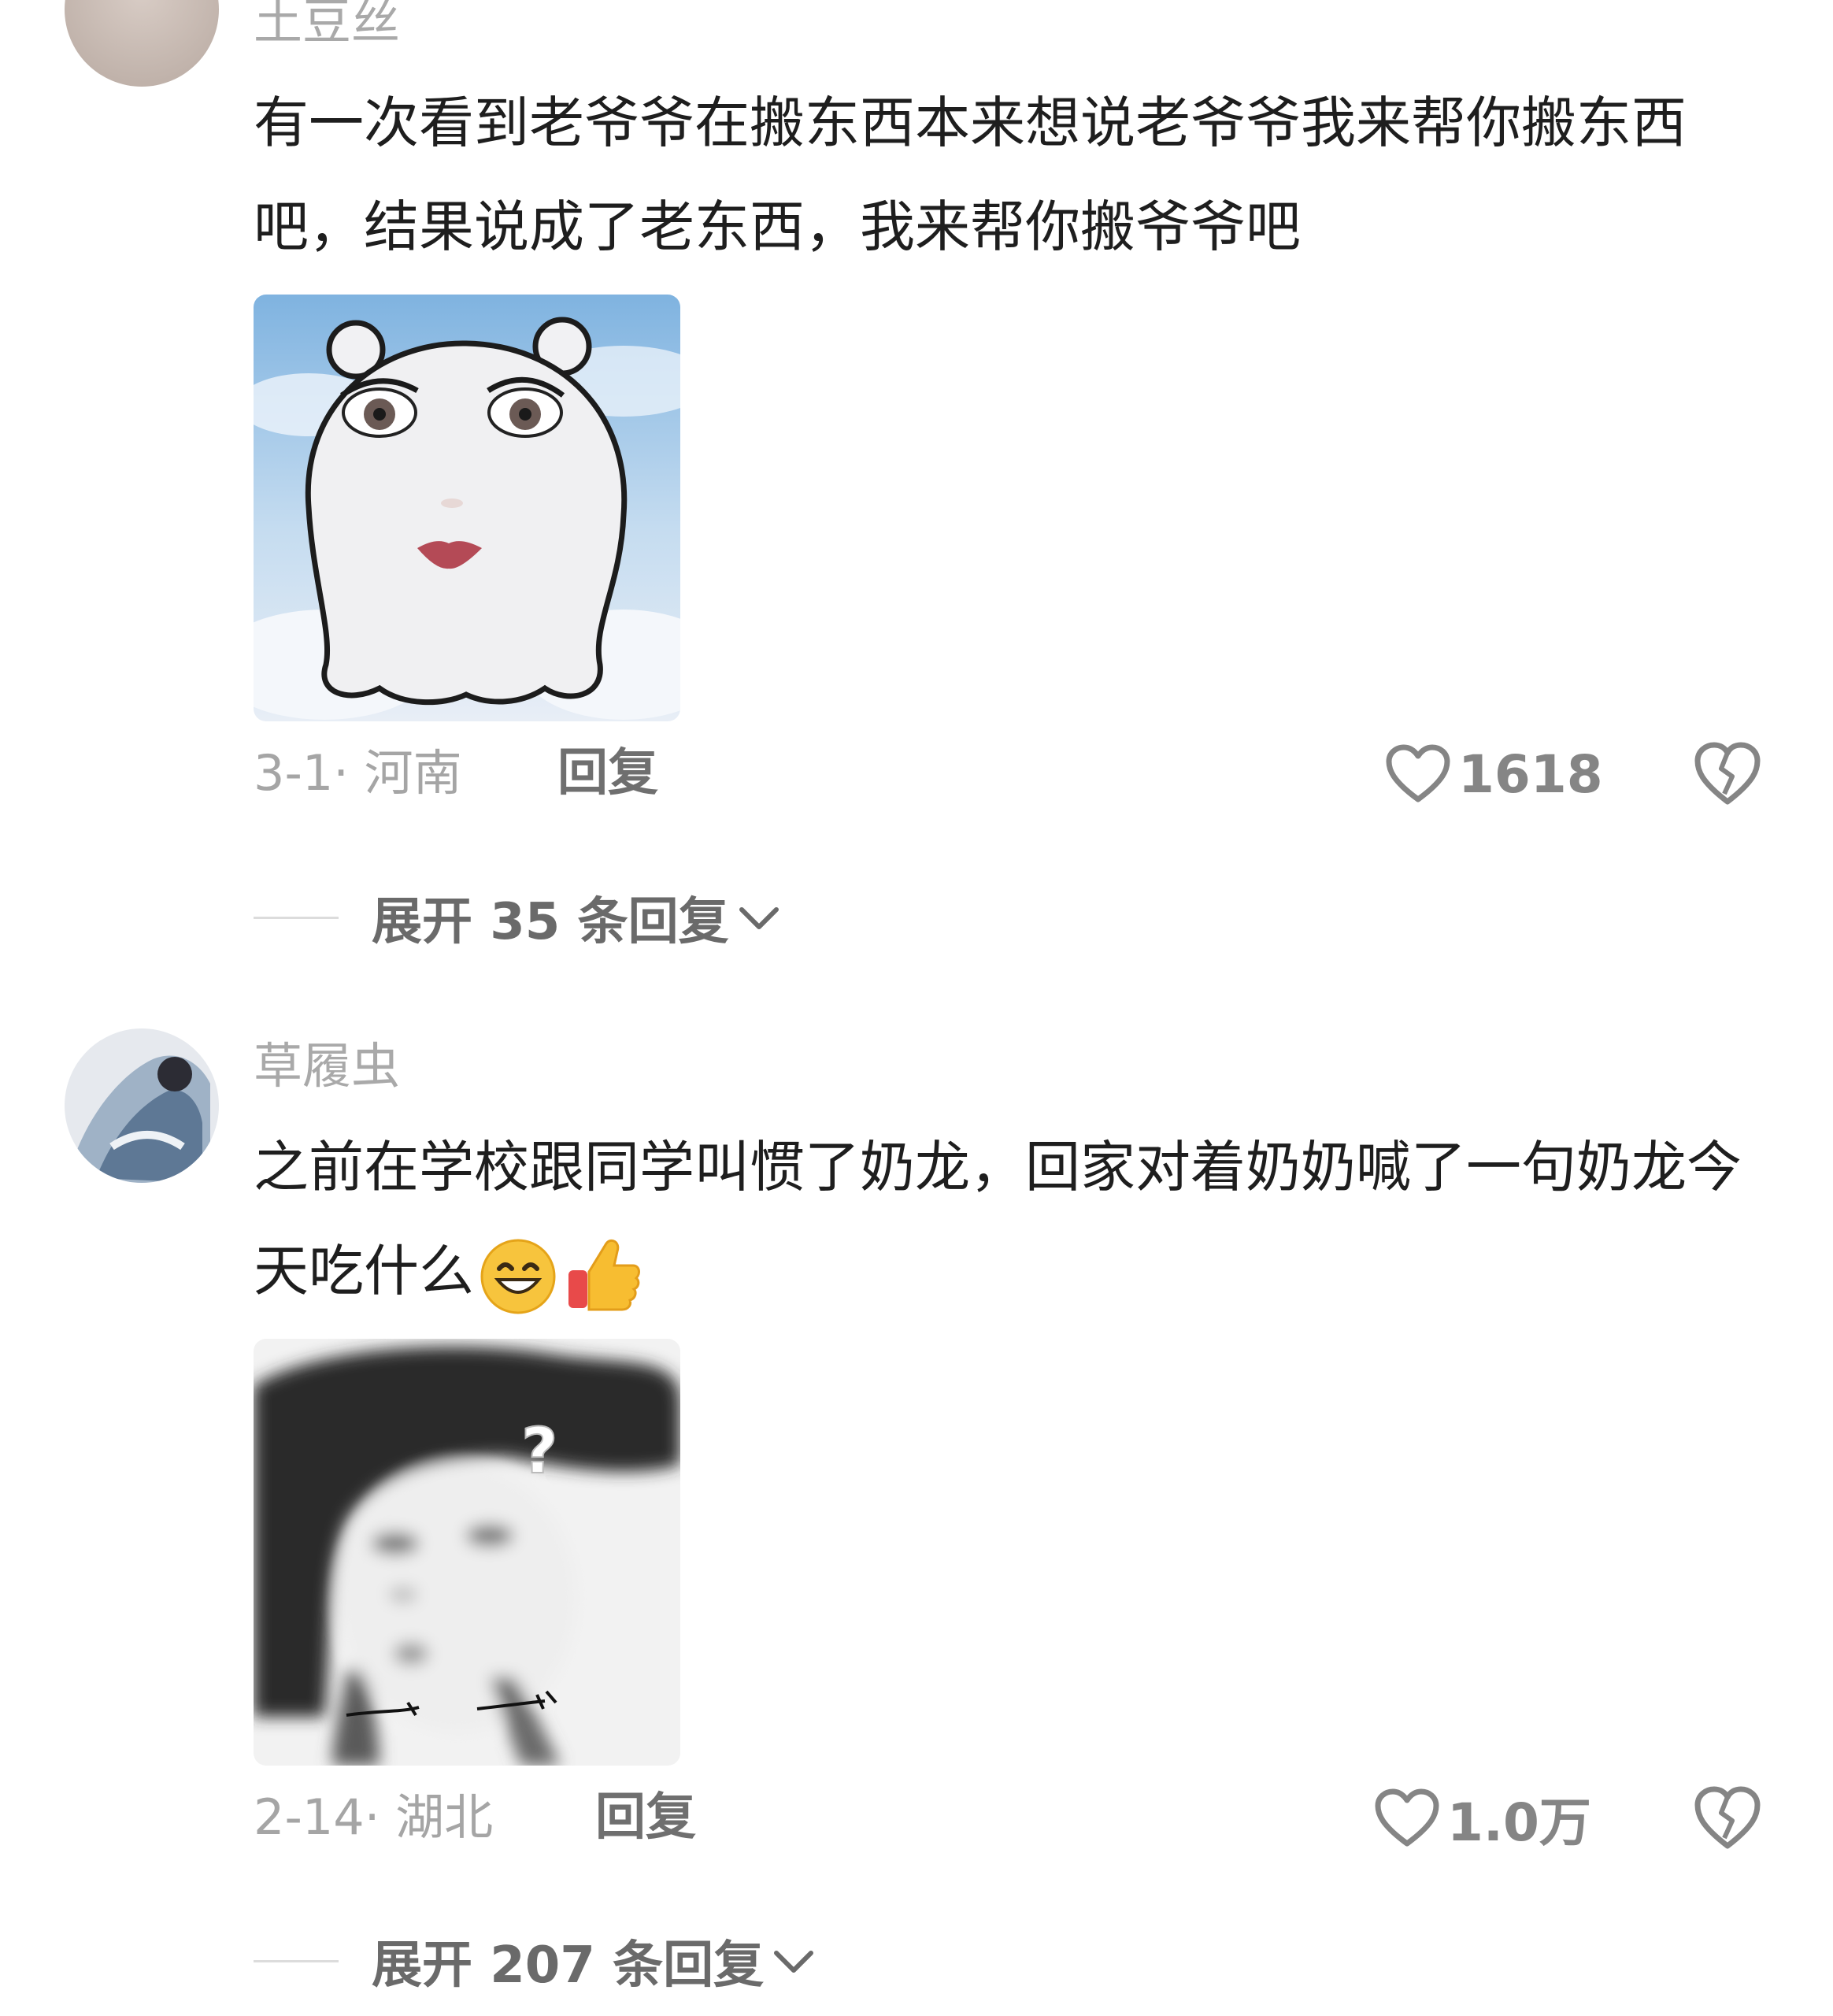 The width and height of the screenshot is (1833, 2016). I want to click on expand-replies-button: 展开 207 条回复, so click(535, 1962).